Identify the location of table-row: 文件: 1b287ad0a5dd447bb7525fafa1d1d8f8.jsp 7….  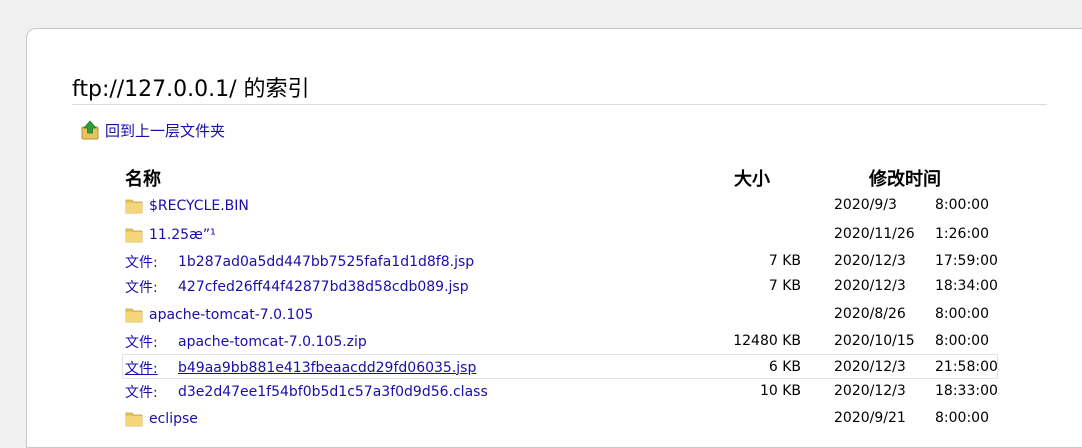
(560, 261).